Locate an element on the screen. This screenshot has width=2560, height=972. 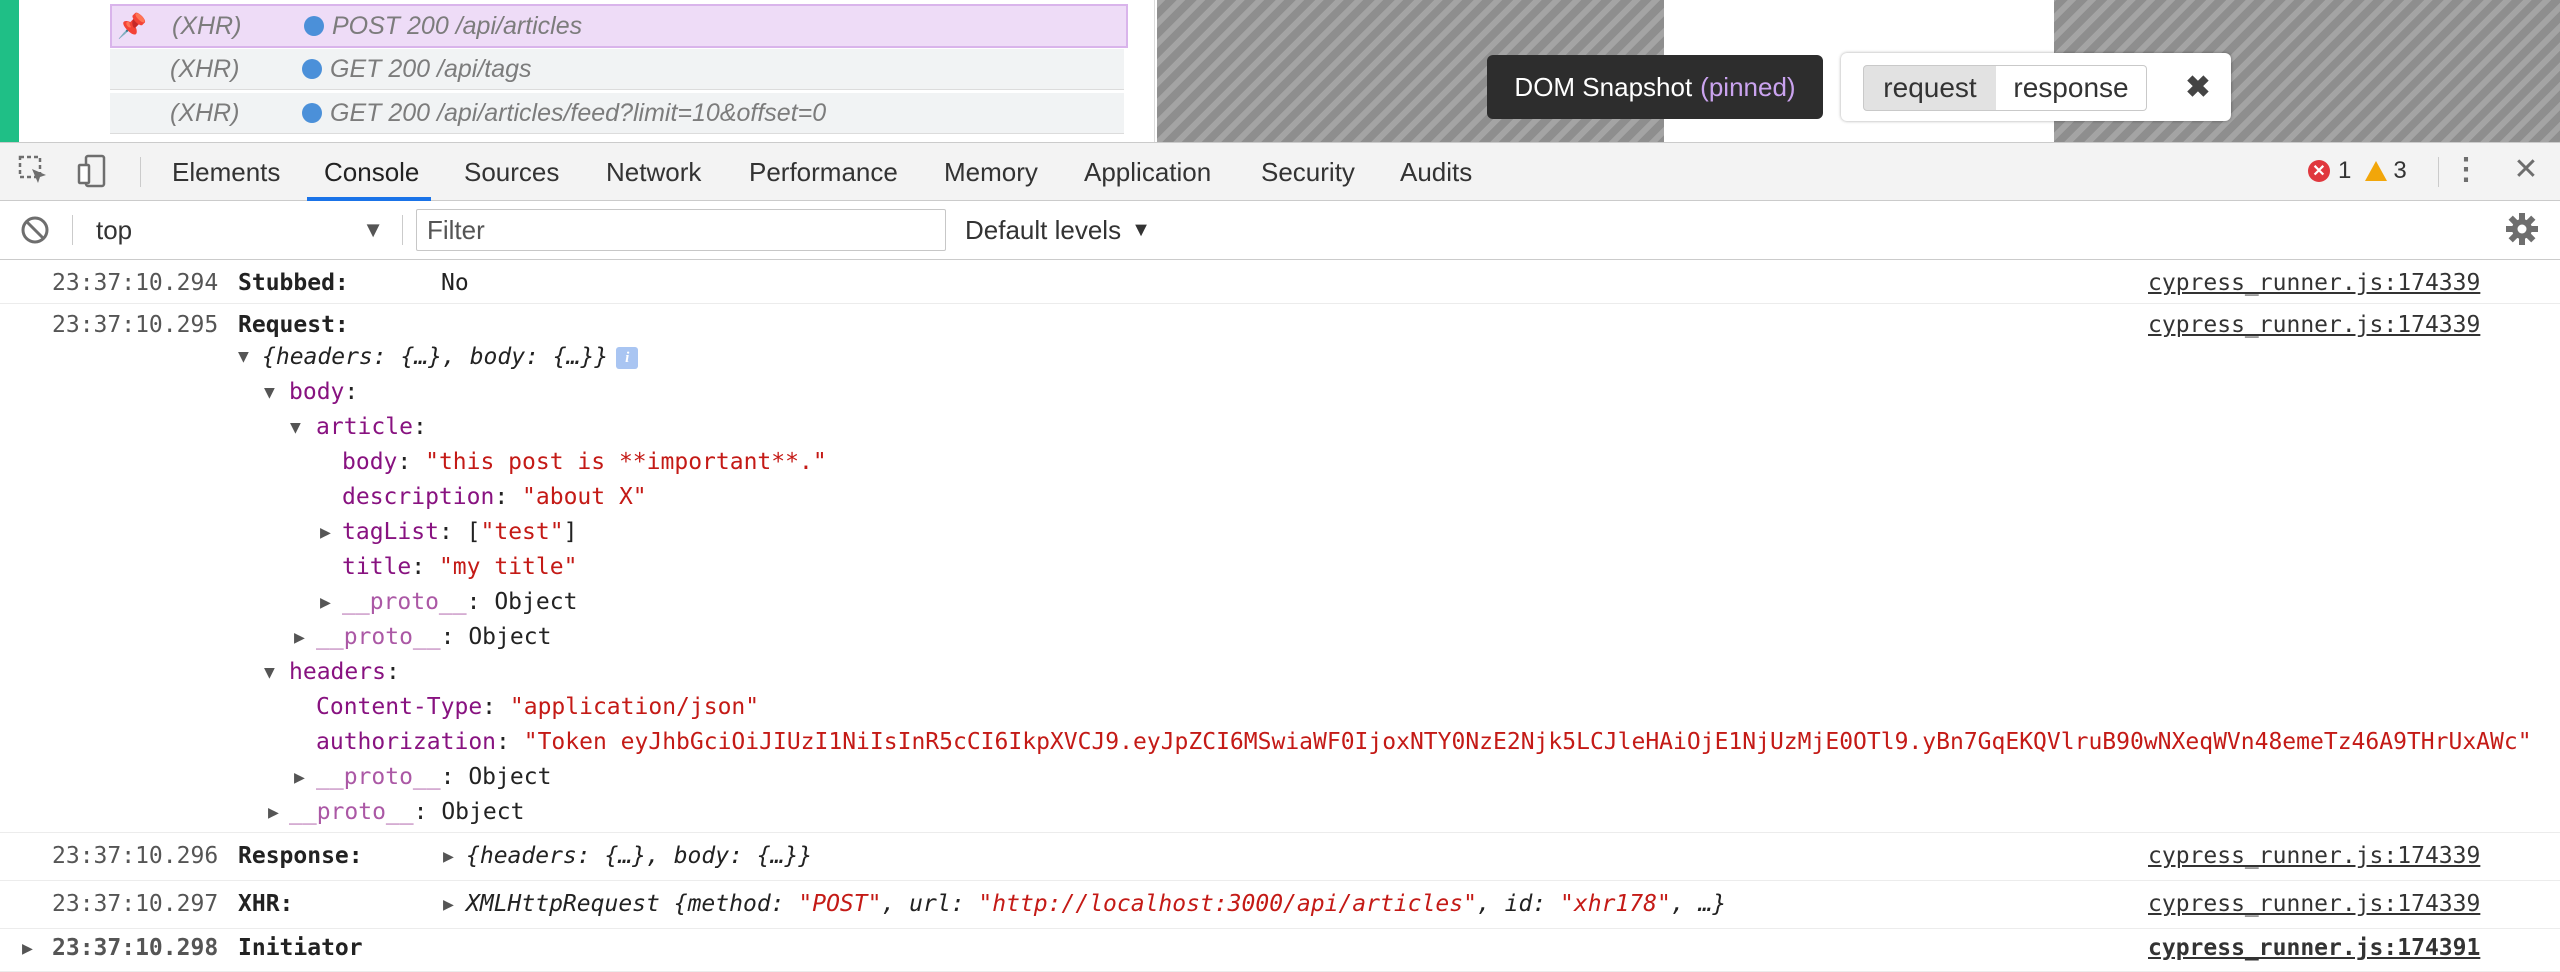
warning-icon is located at coordinates (2376, 171).